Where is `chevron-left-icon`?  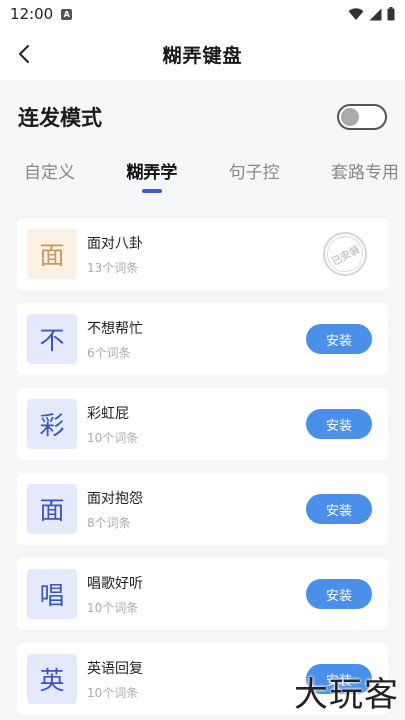
chevron-left-icon is located at coordinates (24, 54).